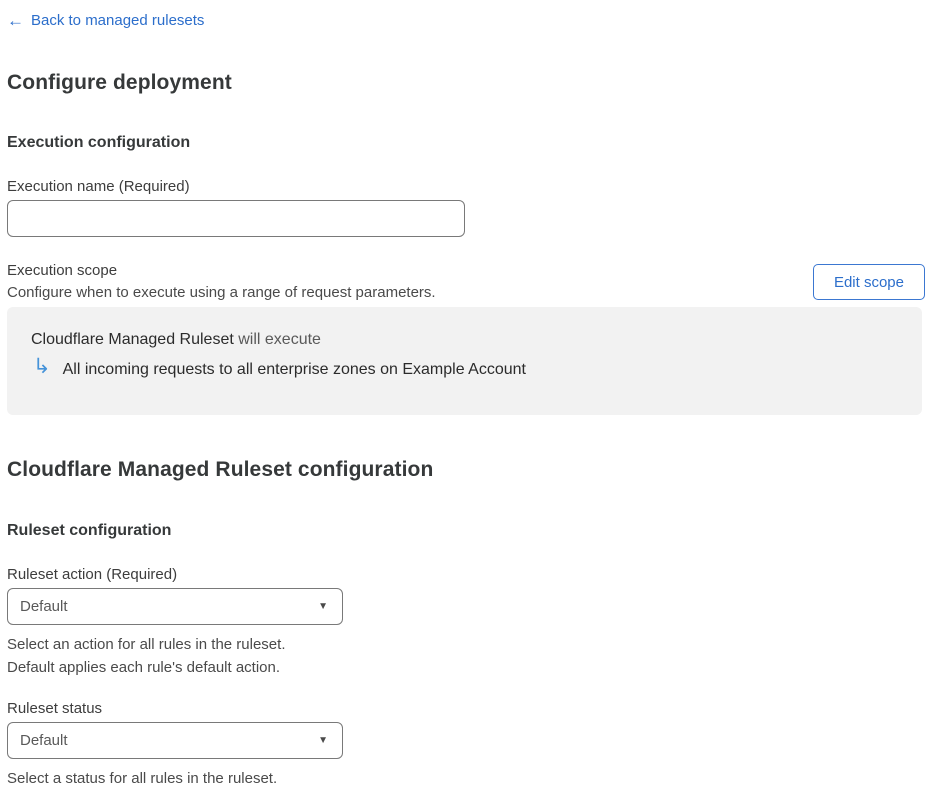 This screenshot has height=793, width=931. I want to click on ruleset-action-selected-value: Default, so click(44, 606).